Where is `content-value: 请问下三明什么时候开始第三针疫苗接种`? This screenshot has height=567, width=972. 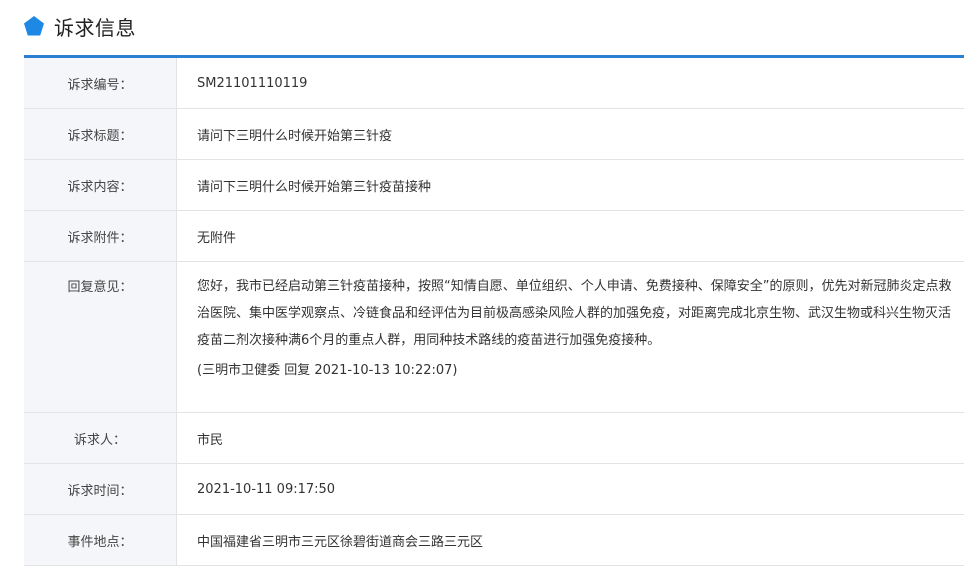
content-value: 请问下三明什么时候开始第三针疫苗接种 is located at coordinates (570, 185).